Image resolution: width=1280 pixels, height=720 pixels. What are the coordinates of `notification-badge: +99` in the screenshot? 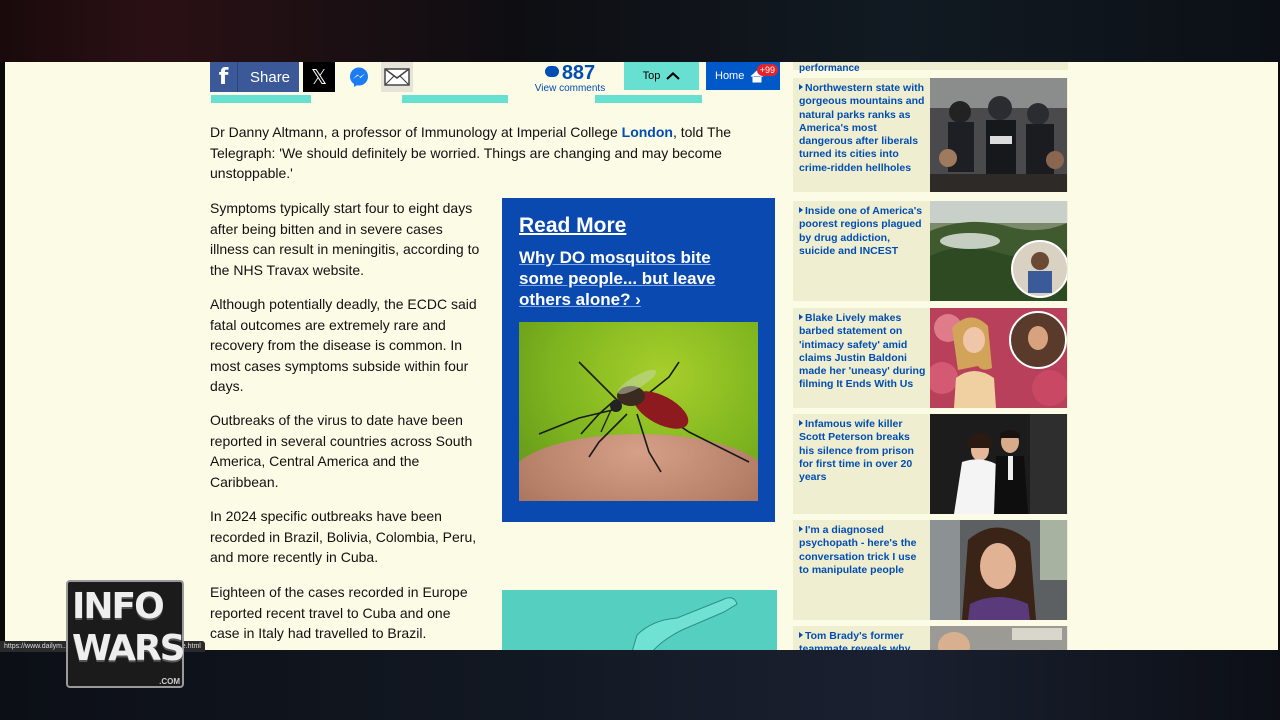 It's located at (767, 70).